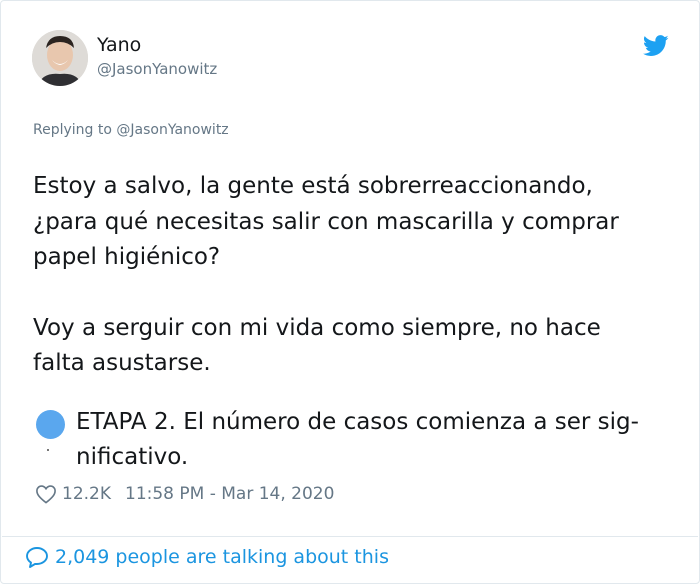 Image resolution: width=700 pixels, height=584 pixels. Describe the element at coordinates (229, 494) in the screenshot. I see `timestamp: 11:58 PM - Mar 14, 2020` at that location.